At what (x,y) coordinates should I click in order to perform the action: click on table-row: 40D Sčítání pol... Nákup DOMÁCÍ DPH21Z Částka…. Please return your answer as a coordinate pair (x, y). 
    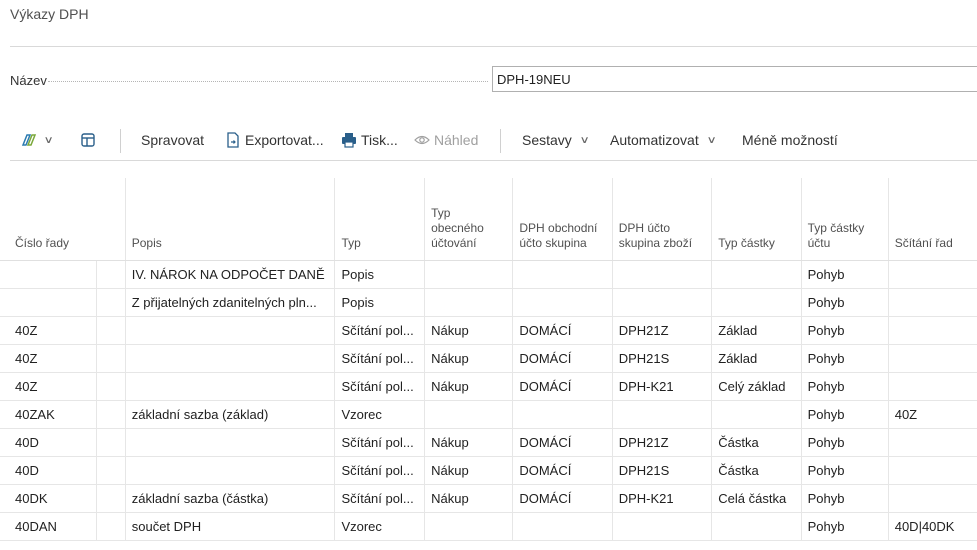
    Looking at the image, I should click on (488, 442).